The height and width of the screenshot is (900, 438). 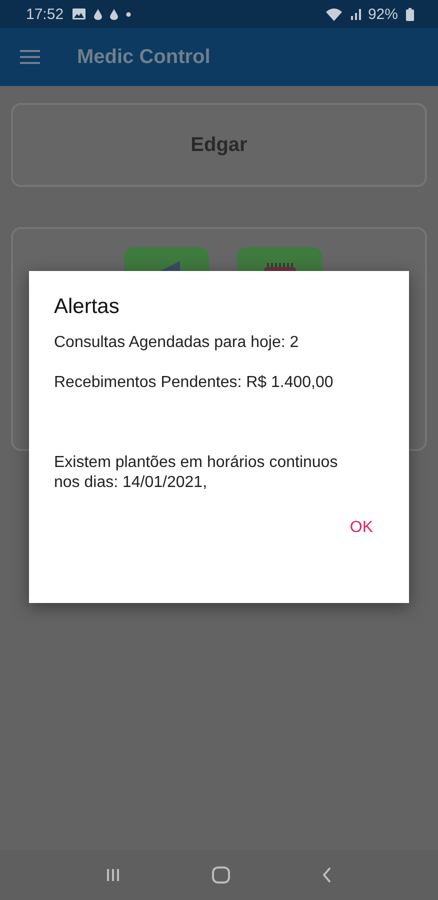 I want to click on clock-time: 17:52, so click(x=45, y=14).